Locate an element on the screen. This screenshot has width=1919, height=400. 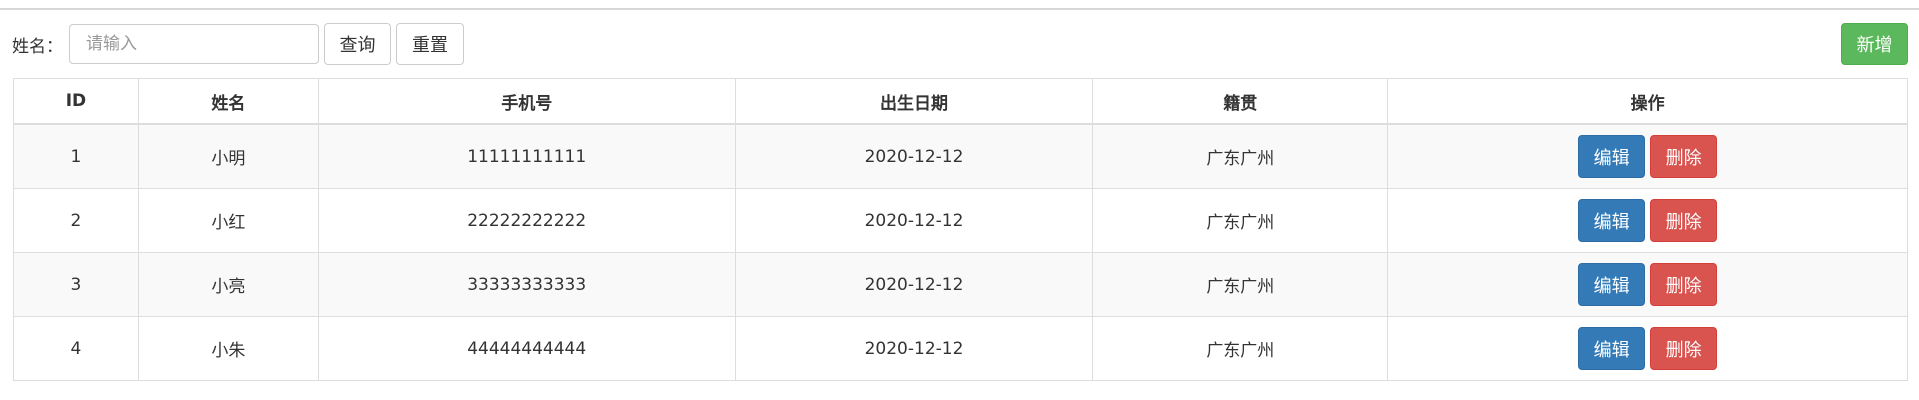
cell-phone: 33333333333 is located at coordinates (526, 284).